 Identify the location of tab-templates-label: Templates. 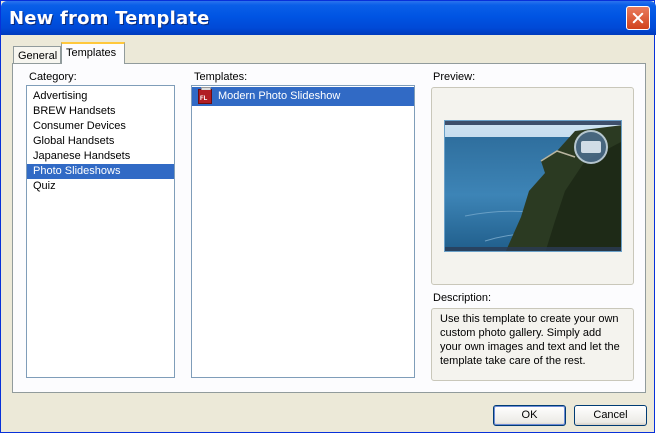
(91, 53).